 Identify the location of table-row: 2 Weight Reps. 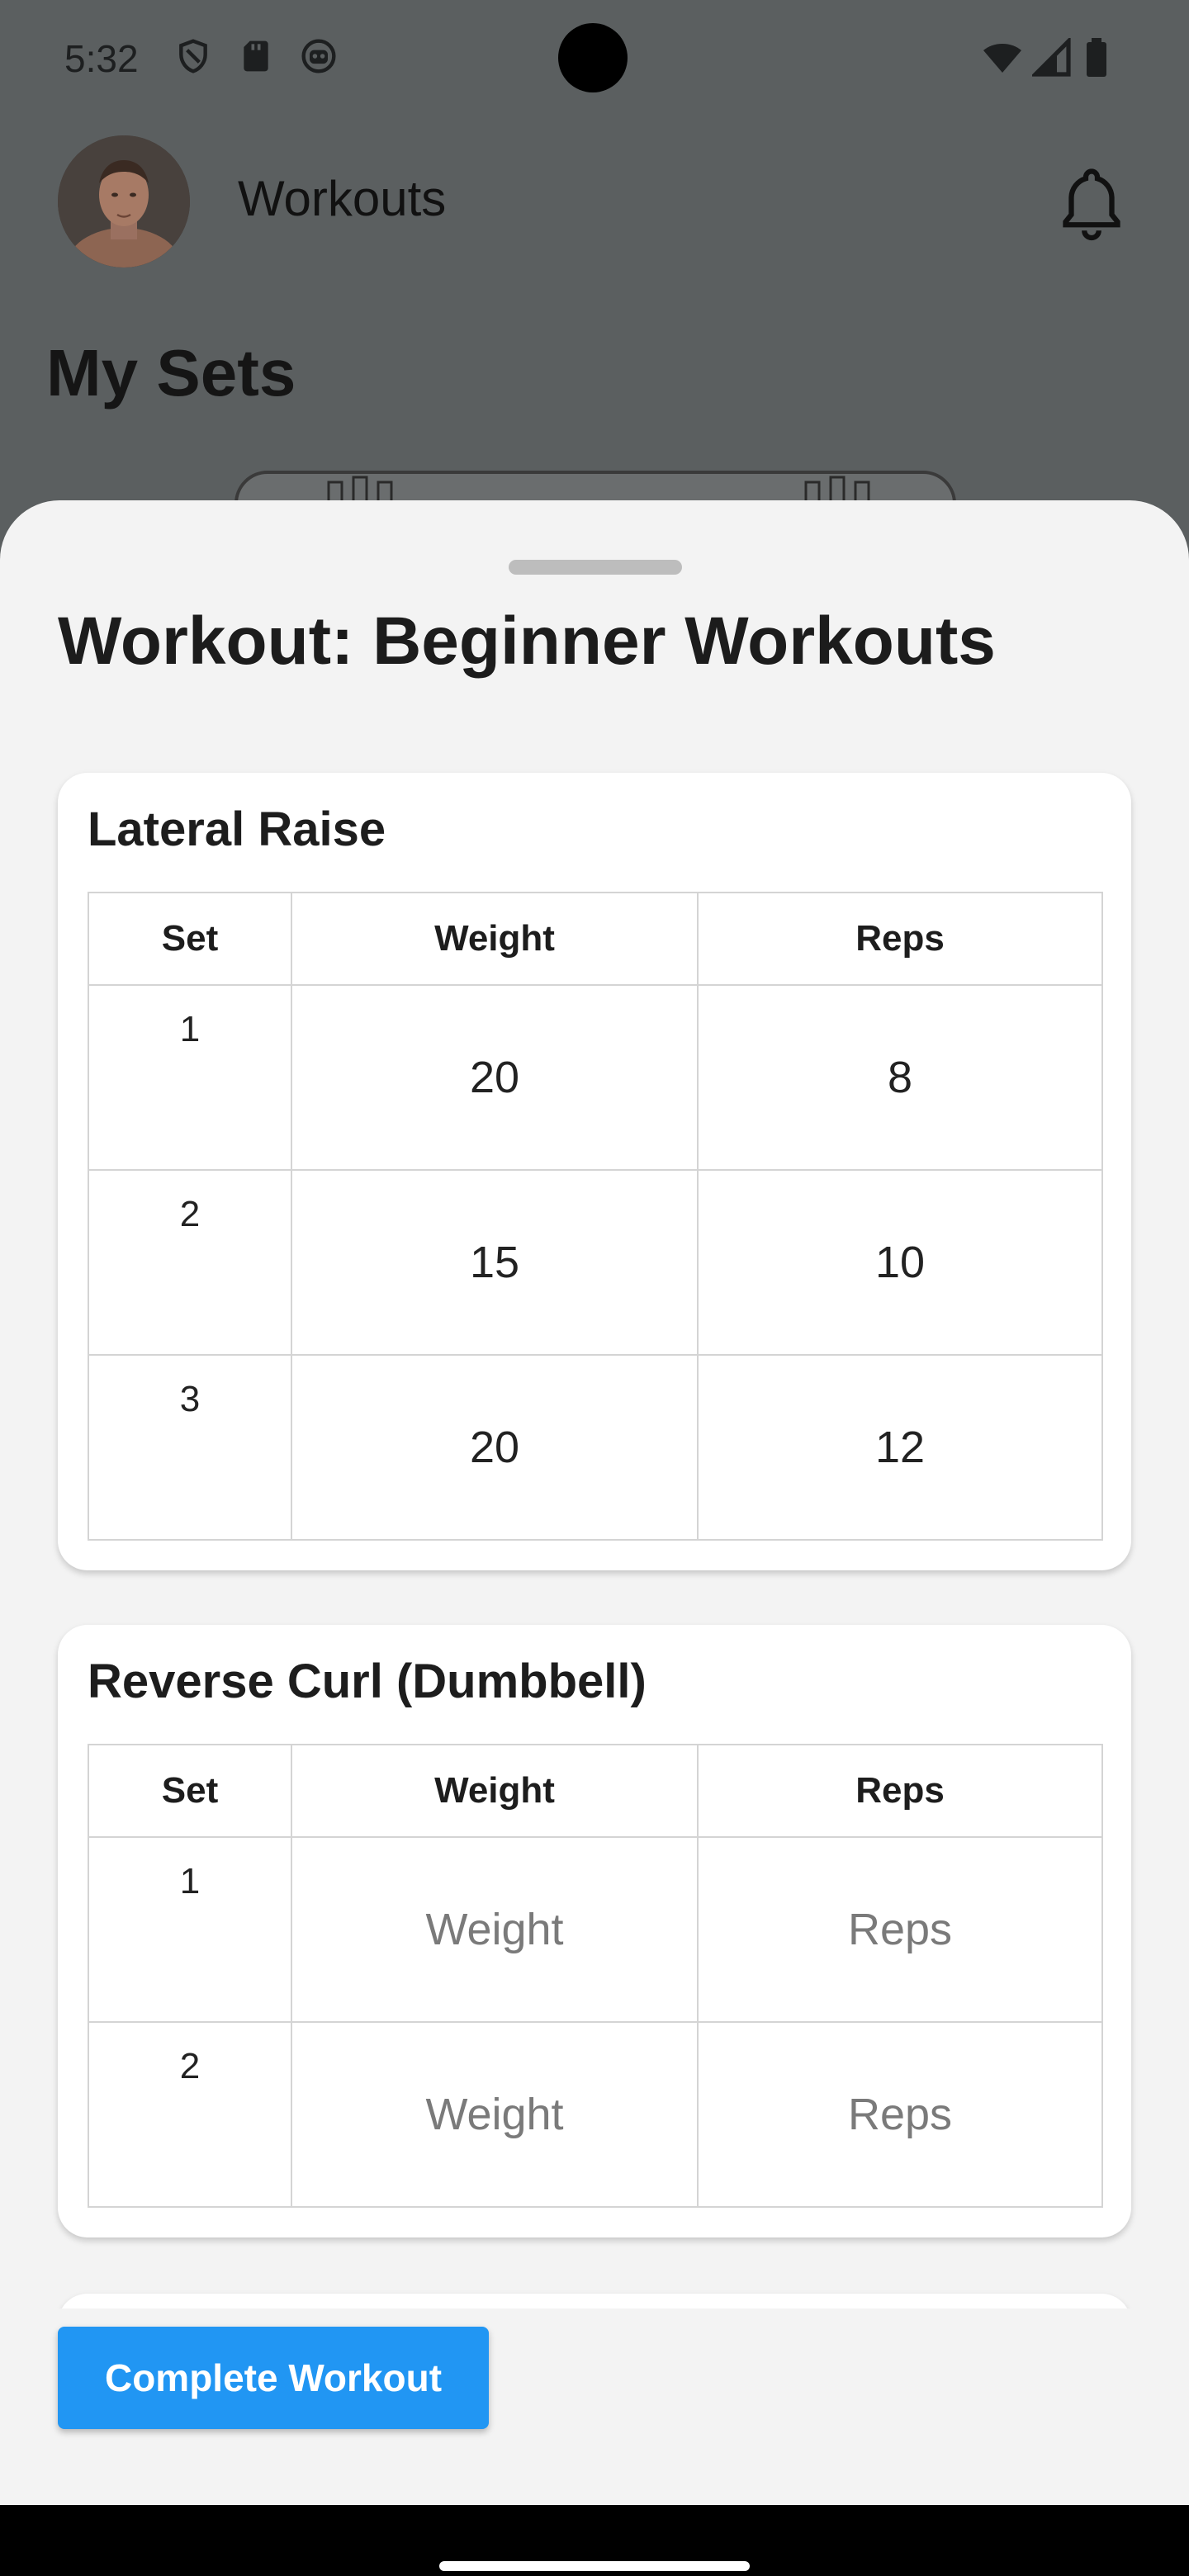
(595, 2114).